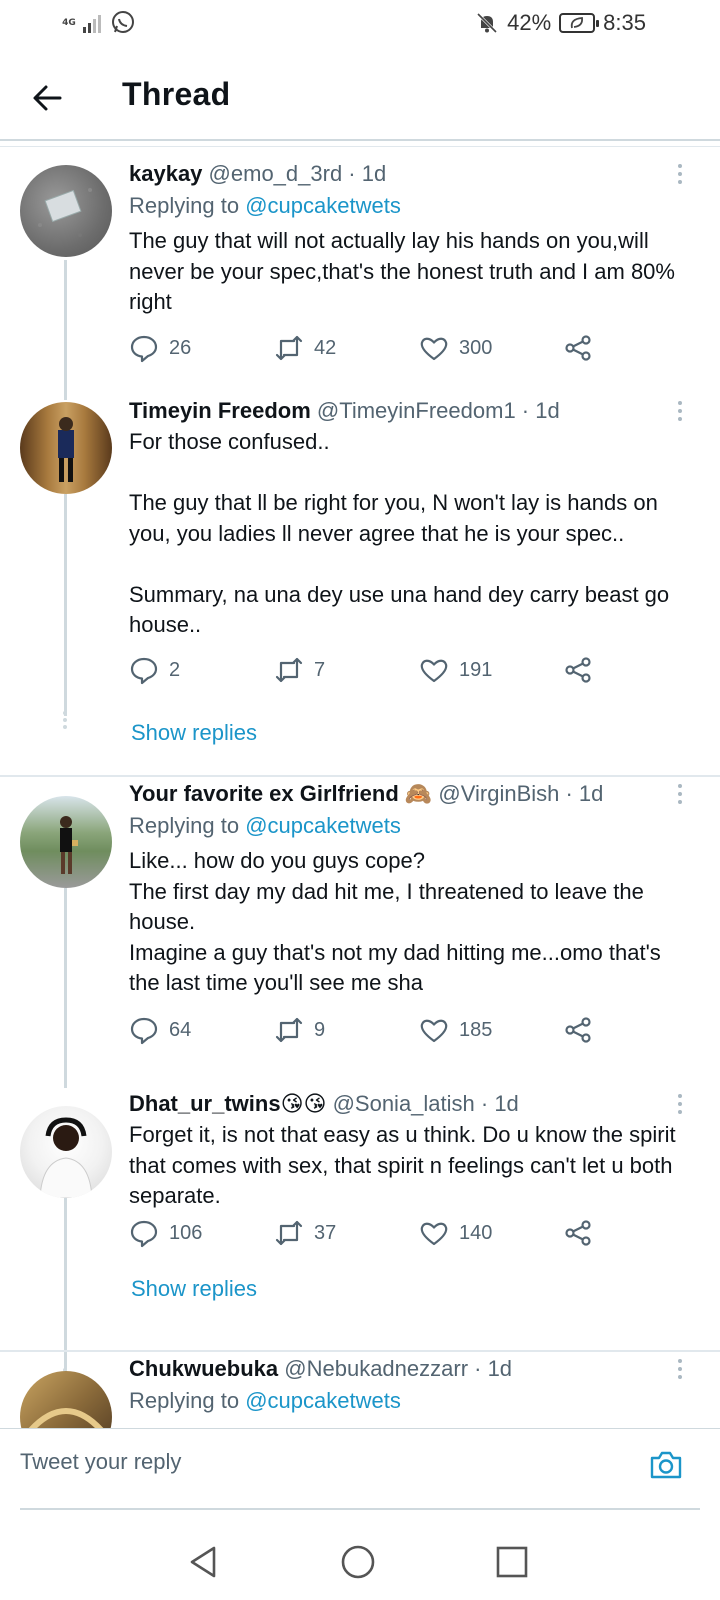 The image size is (720, 1600). What do you see at coordinates (476, 1029) in the screenshot?
I see `like-count: 185` at bounding box center [476, 1029].